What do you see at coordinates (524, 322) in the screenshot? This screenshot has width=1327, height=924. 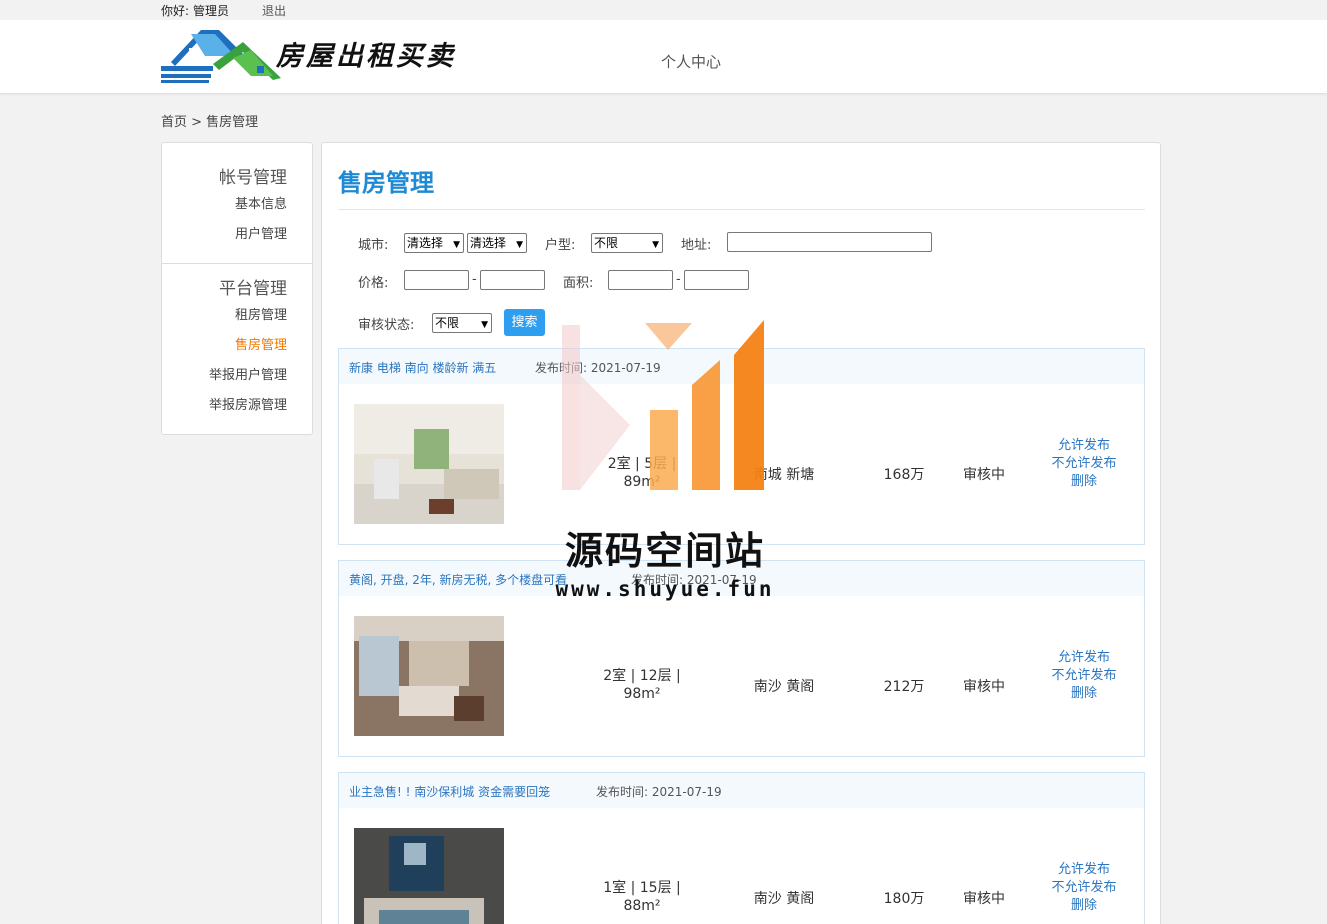 I see `search-button: 搜索` at bounding box center [524, 322].